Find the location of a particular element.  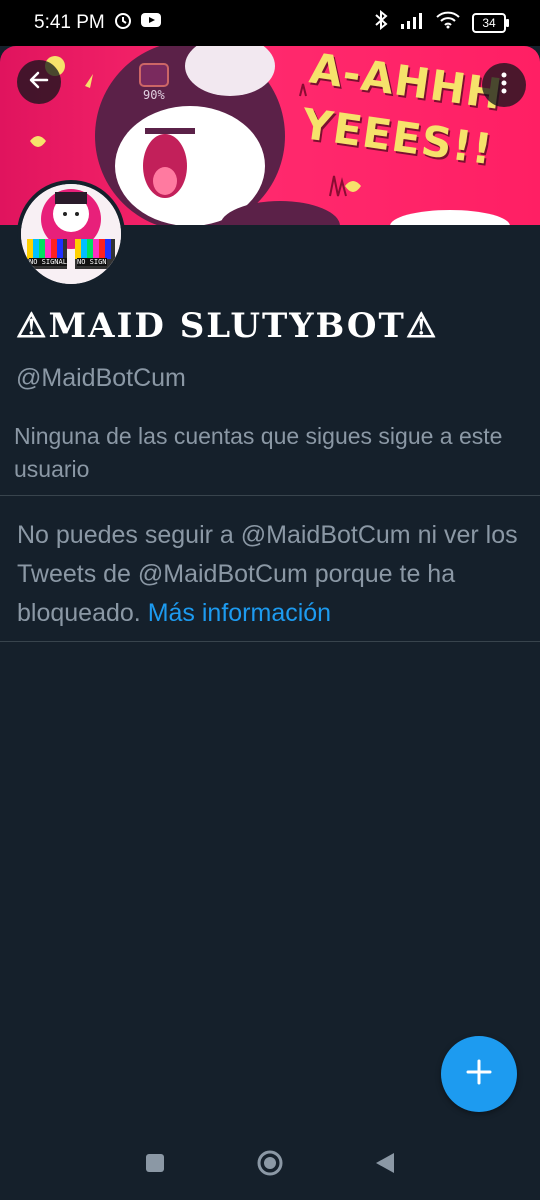

battery-icon: 34 is located at coordinates (490, 23).